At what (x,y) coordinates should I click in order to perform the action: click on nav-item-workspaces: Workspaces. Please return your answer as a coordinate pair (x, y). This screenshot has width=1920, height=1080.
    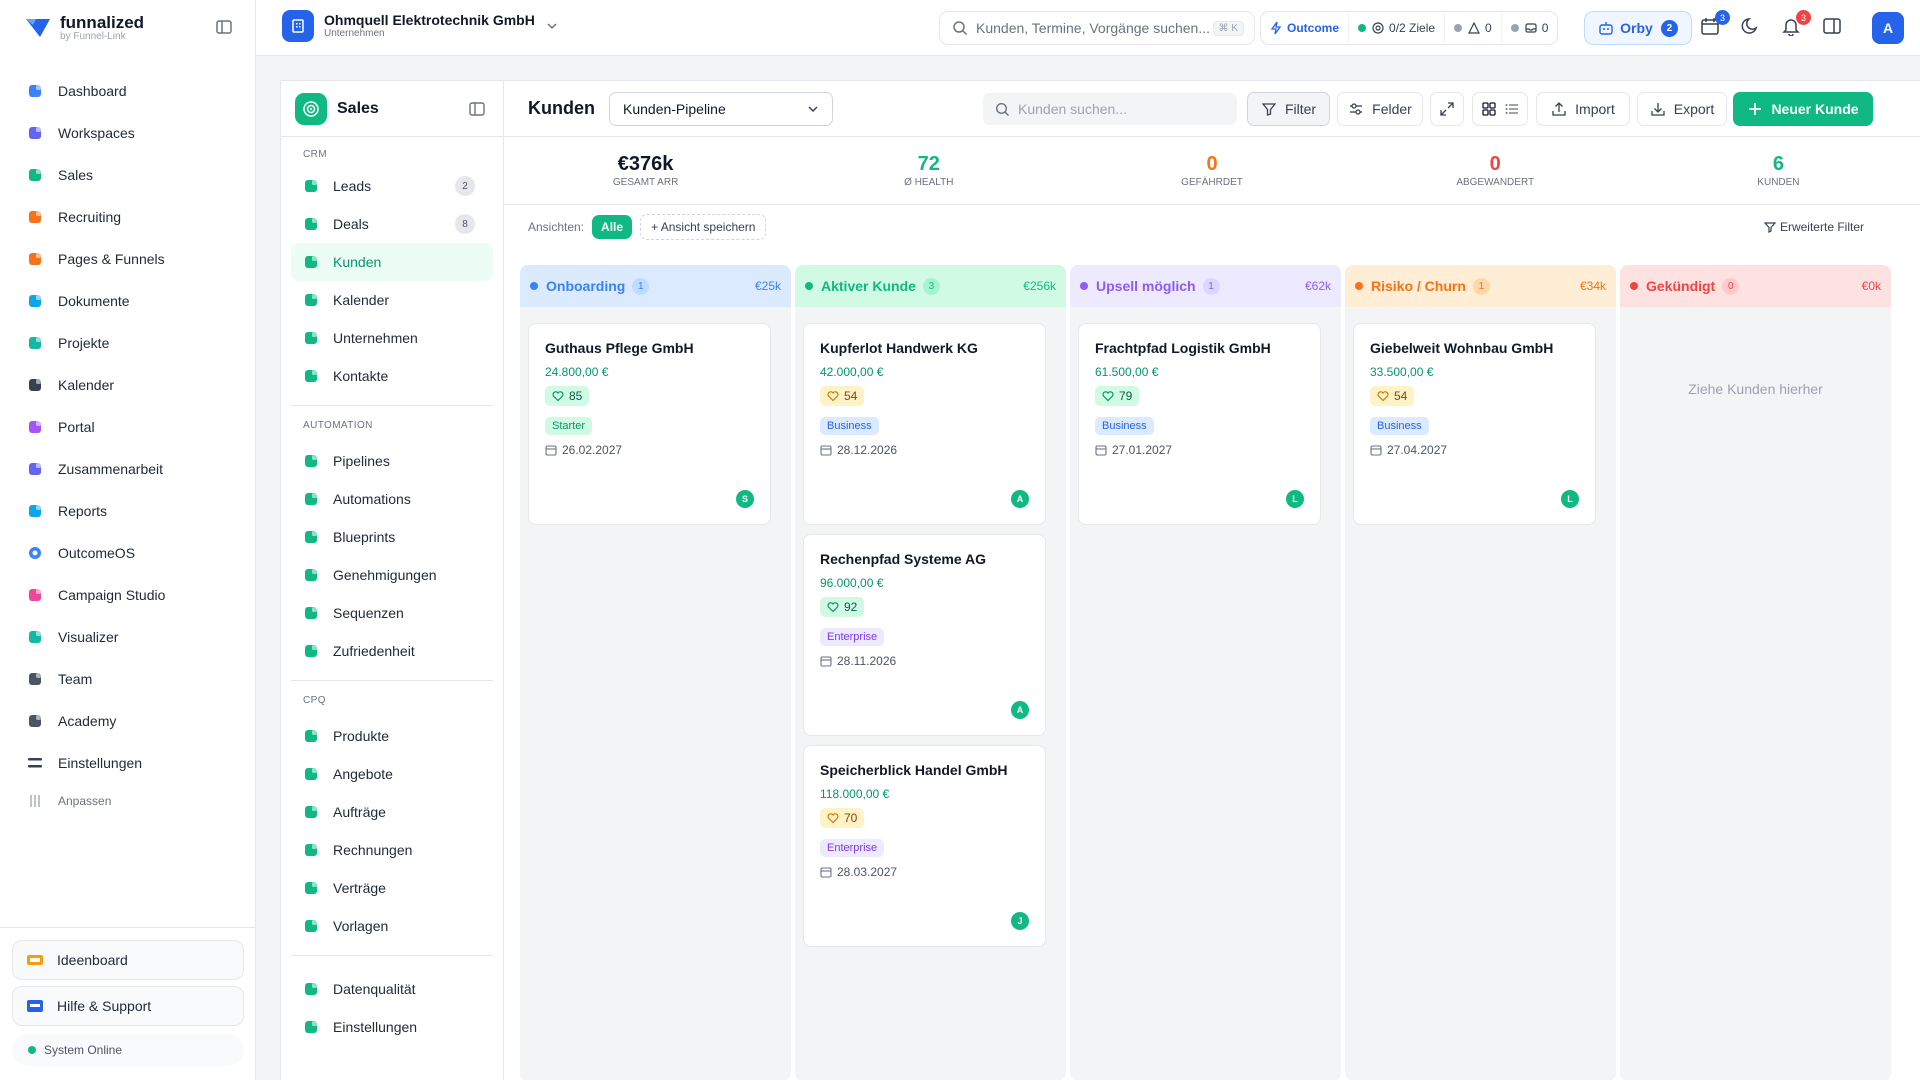
    Looking at the image, I should click on (127, 133).